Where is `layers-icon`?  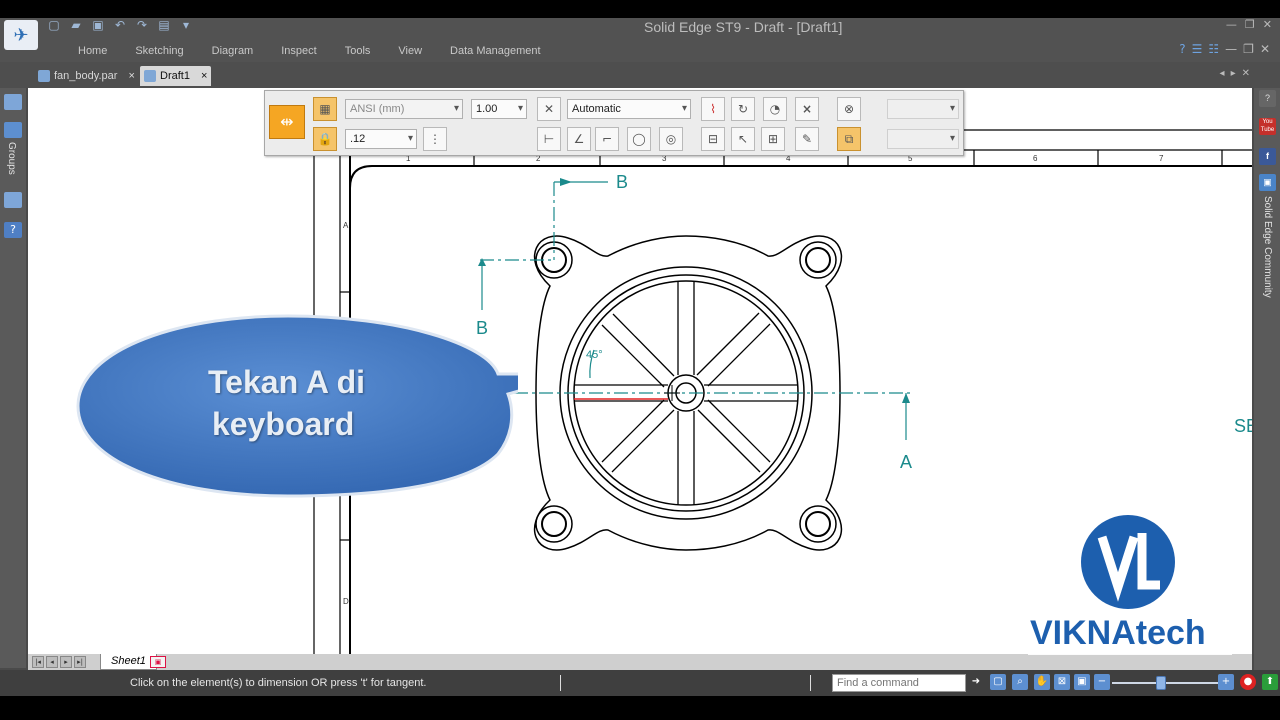
layers-icon is located at coordinates (13, 200).